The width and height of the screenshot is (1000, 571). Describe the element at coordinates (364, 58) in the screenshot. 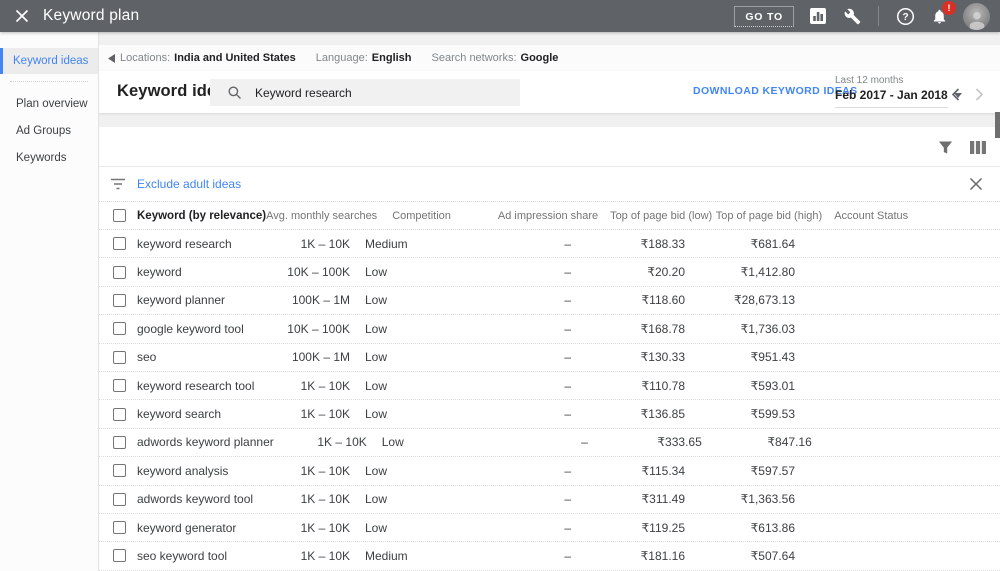

I see `language-setting: Language: English` at that location.